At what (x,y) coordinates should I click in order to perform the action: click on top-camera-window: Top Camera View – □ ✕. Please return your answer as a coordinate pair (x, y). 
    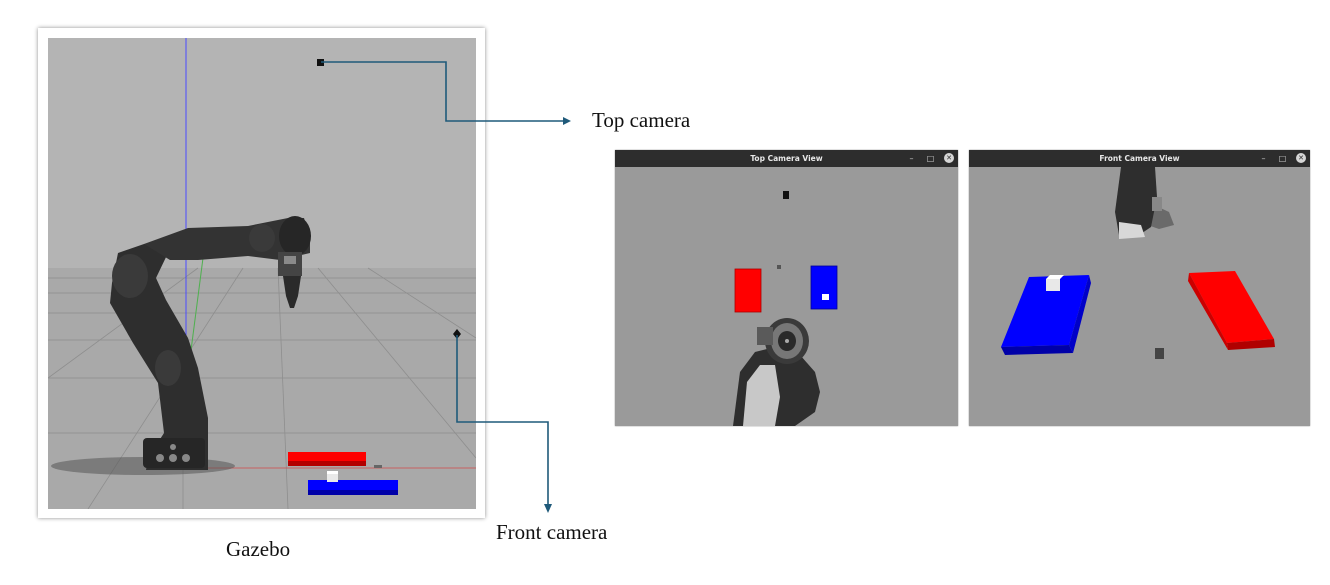
    Looking at the image, I should click on (786, 288).